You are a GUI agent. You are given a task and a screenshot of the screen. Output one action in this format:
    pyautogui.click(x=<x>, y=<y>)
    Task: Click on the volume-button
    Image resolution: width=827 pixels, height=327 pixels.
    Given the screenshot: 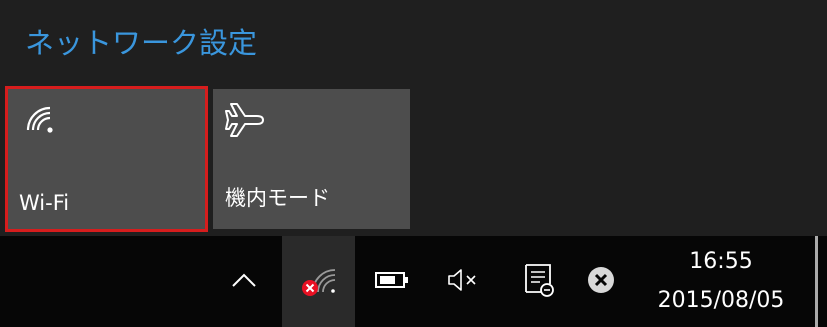 What is the action you would take?
    pyautogui.click(x=464, y=281)
    